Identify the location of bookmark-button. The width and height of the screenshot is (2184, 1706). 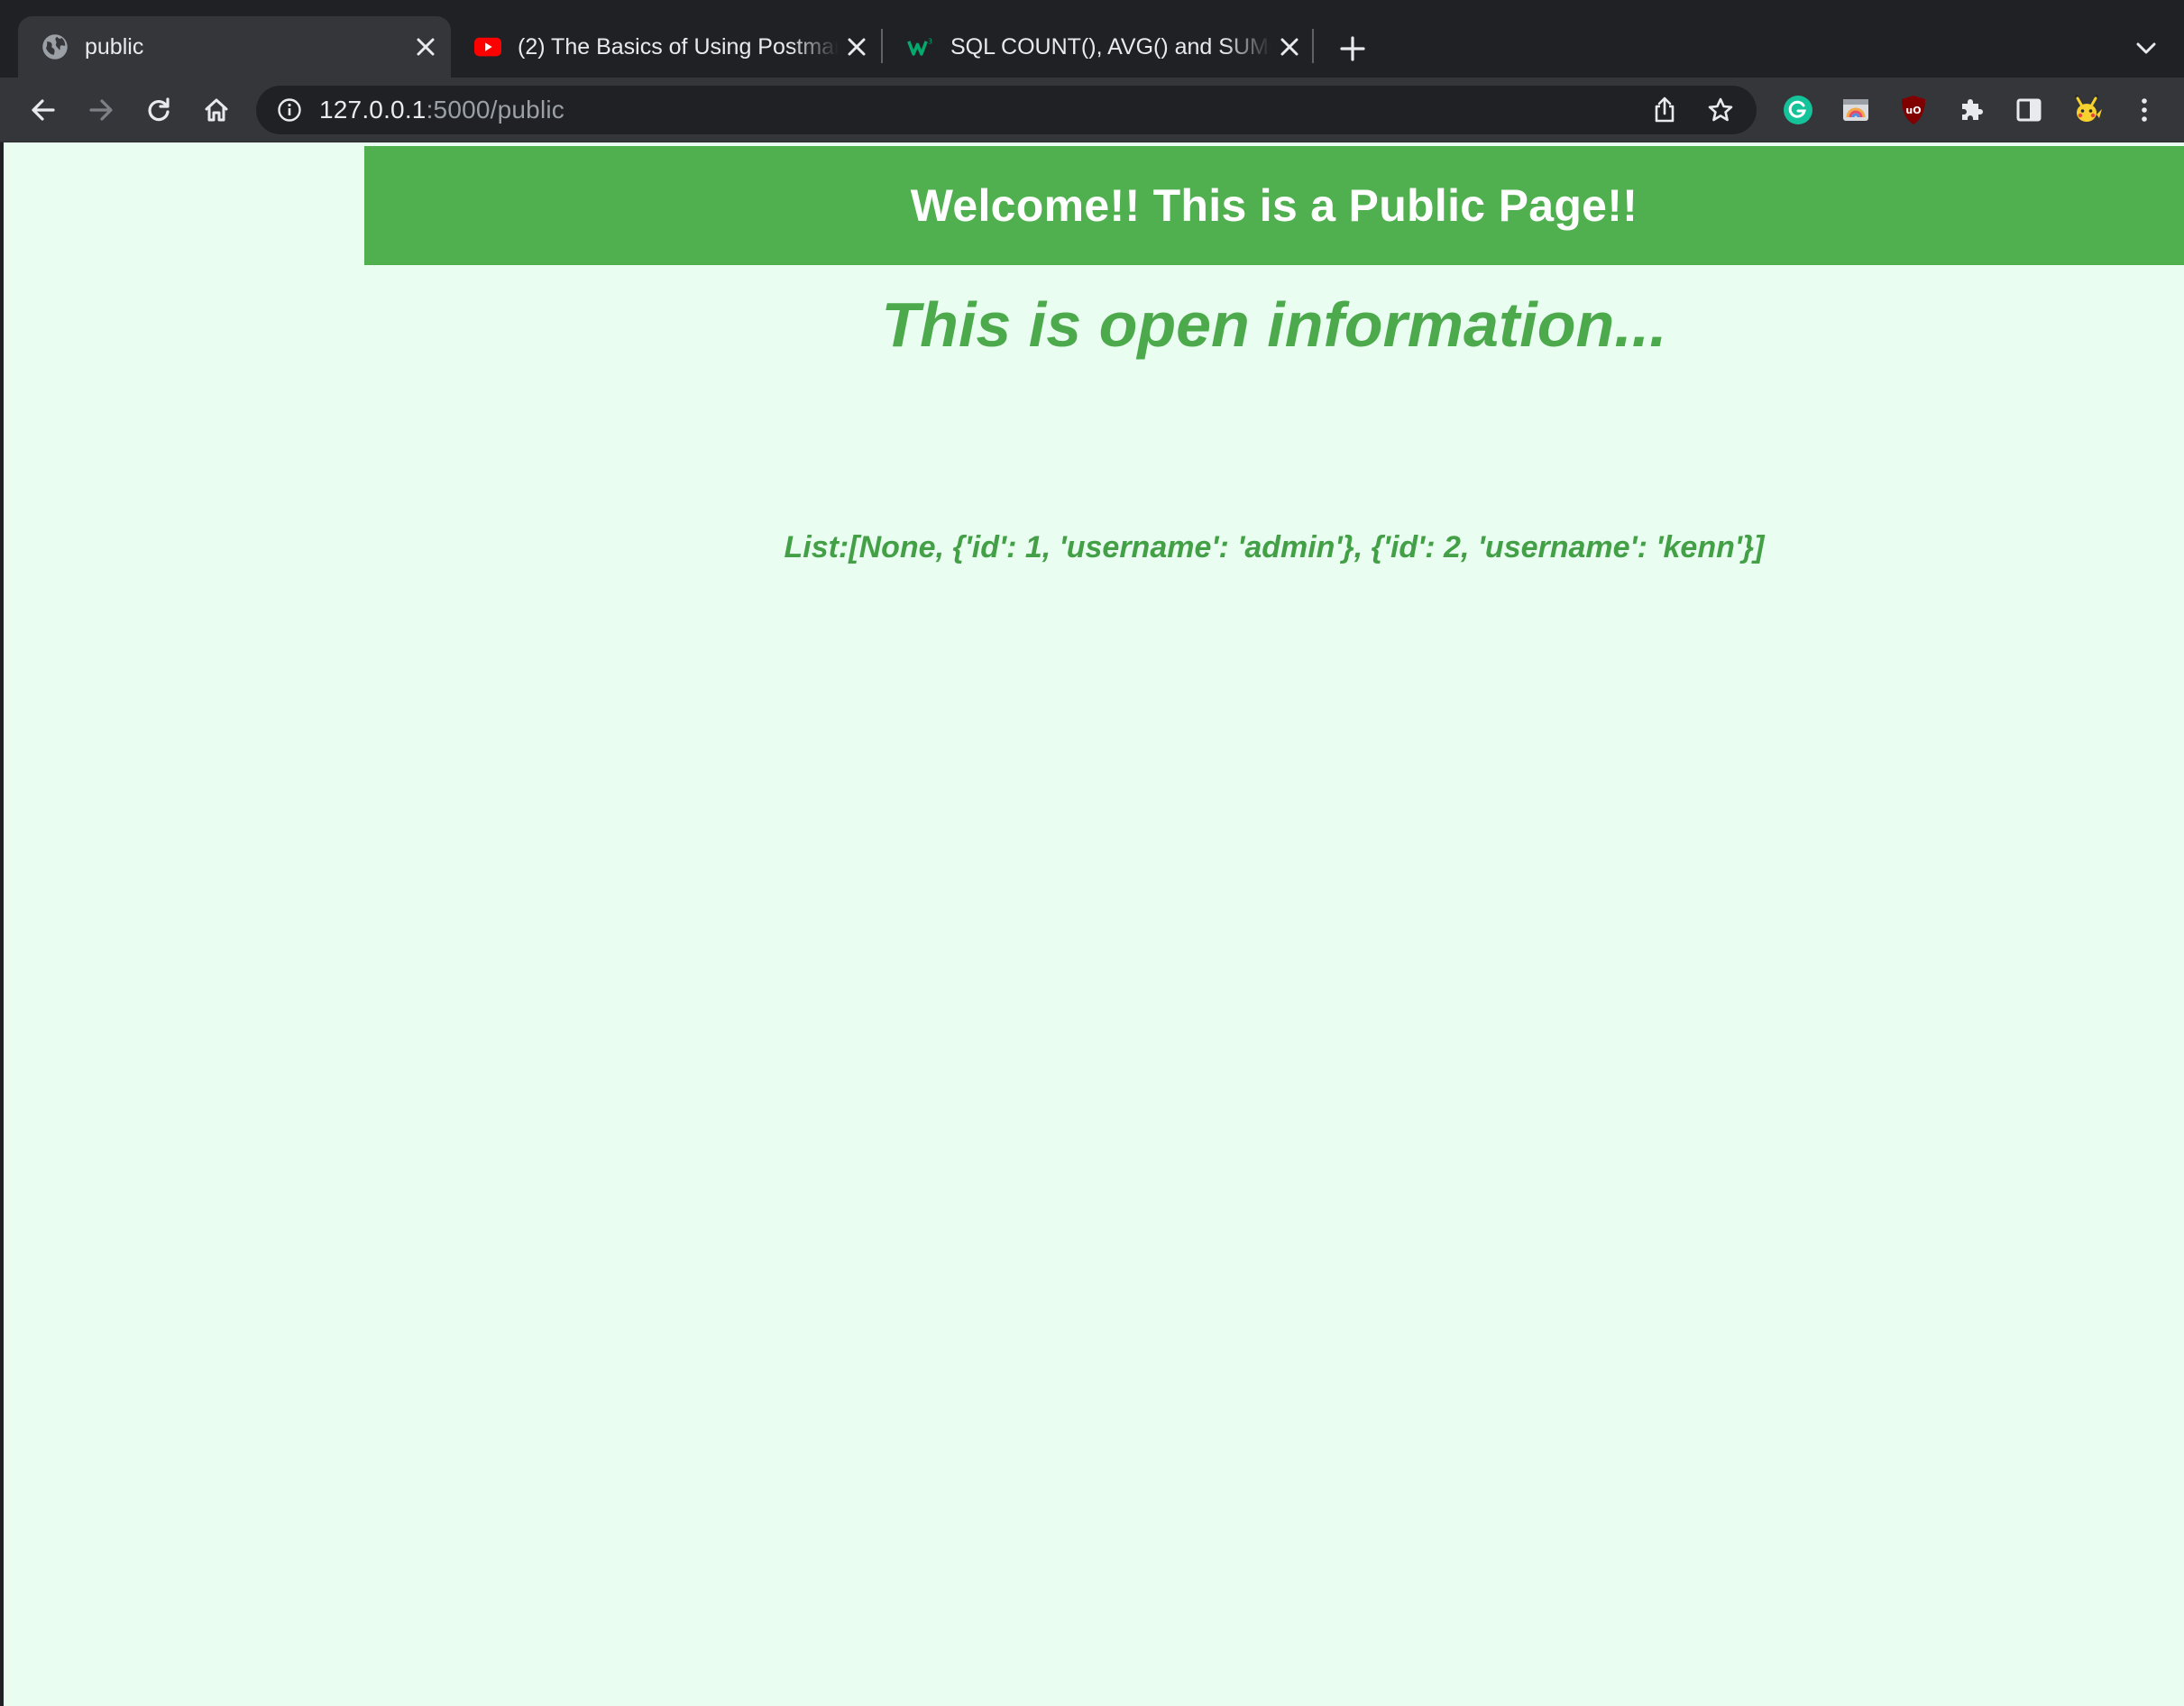
(1721, 110).